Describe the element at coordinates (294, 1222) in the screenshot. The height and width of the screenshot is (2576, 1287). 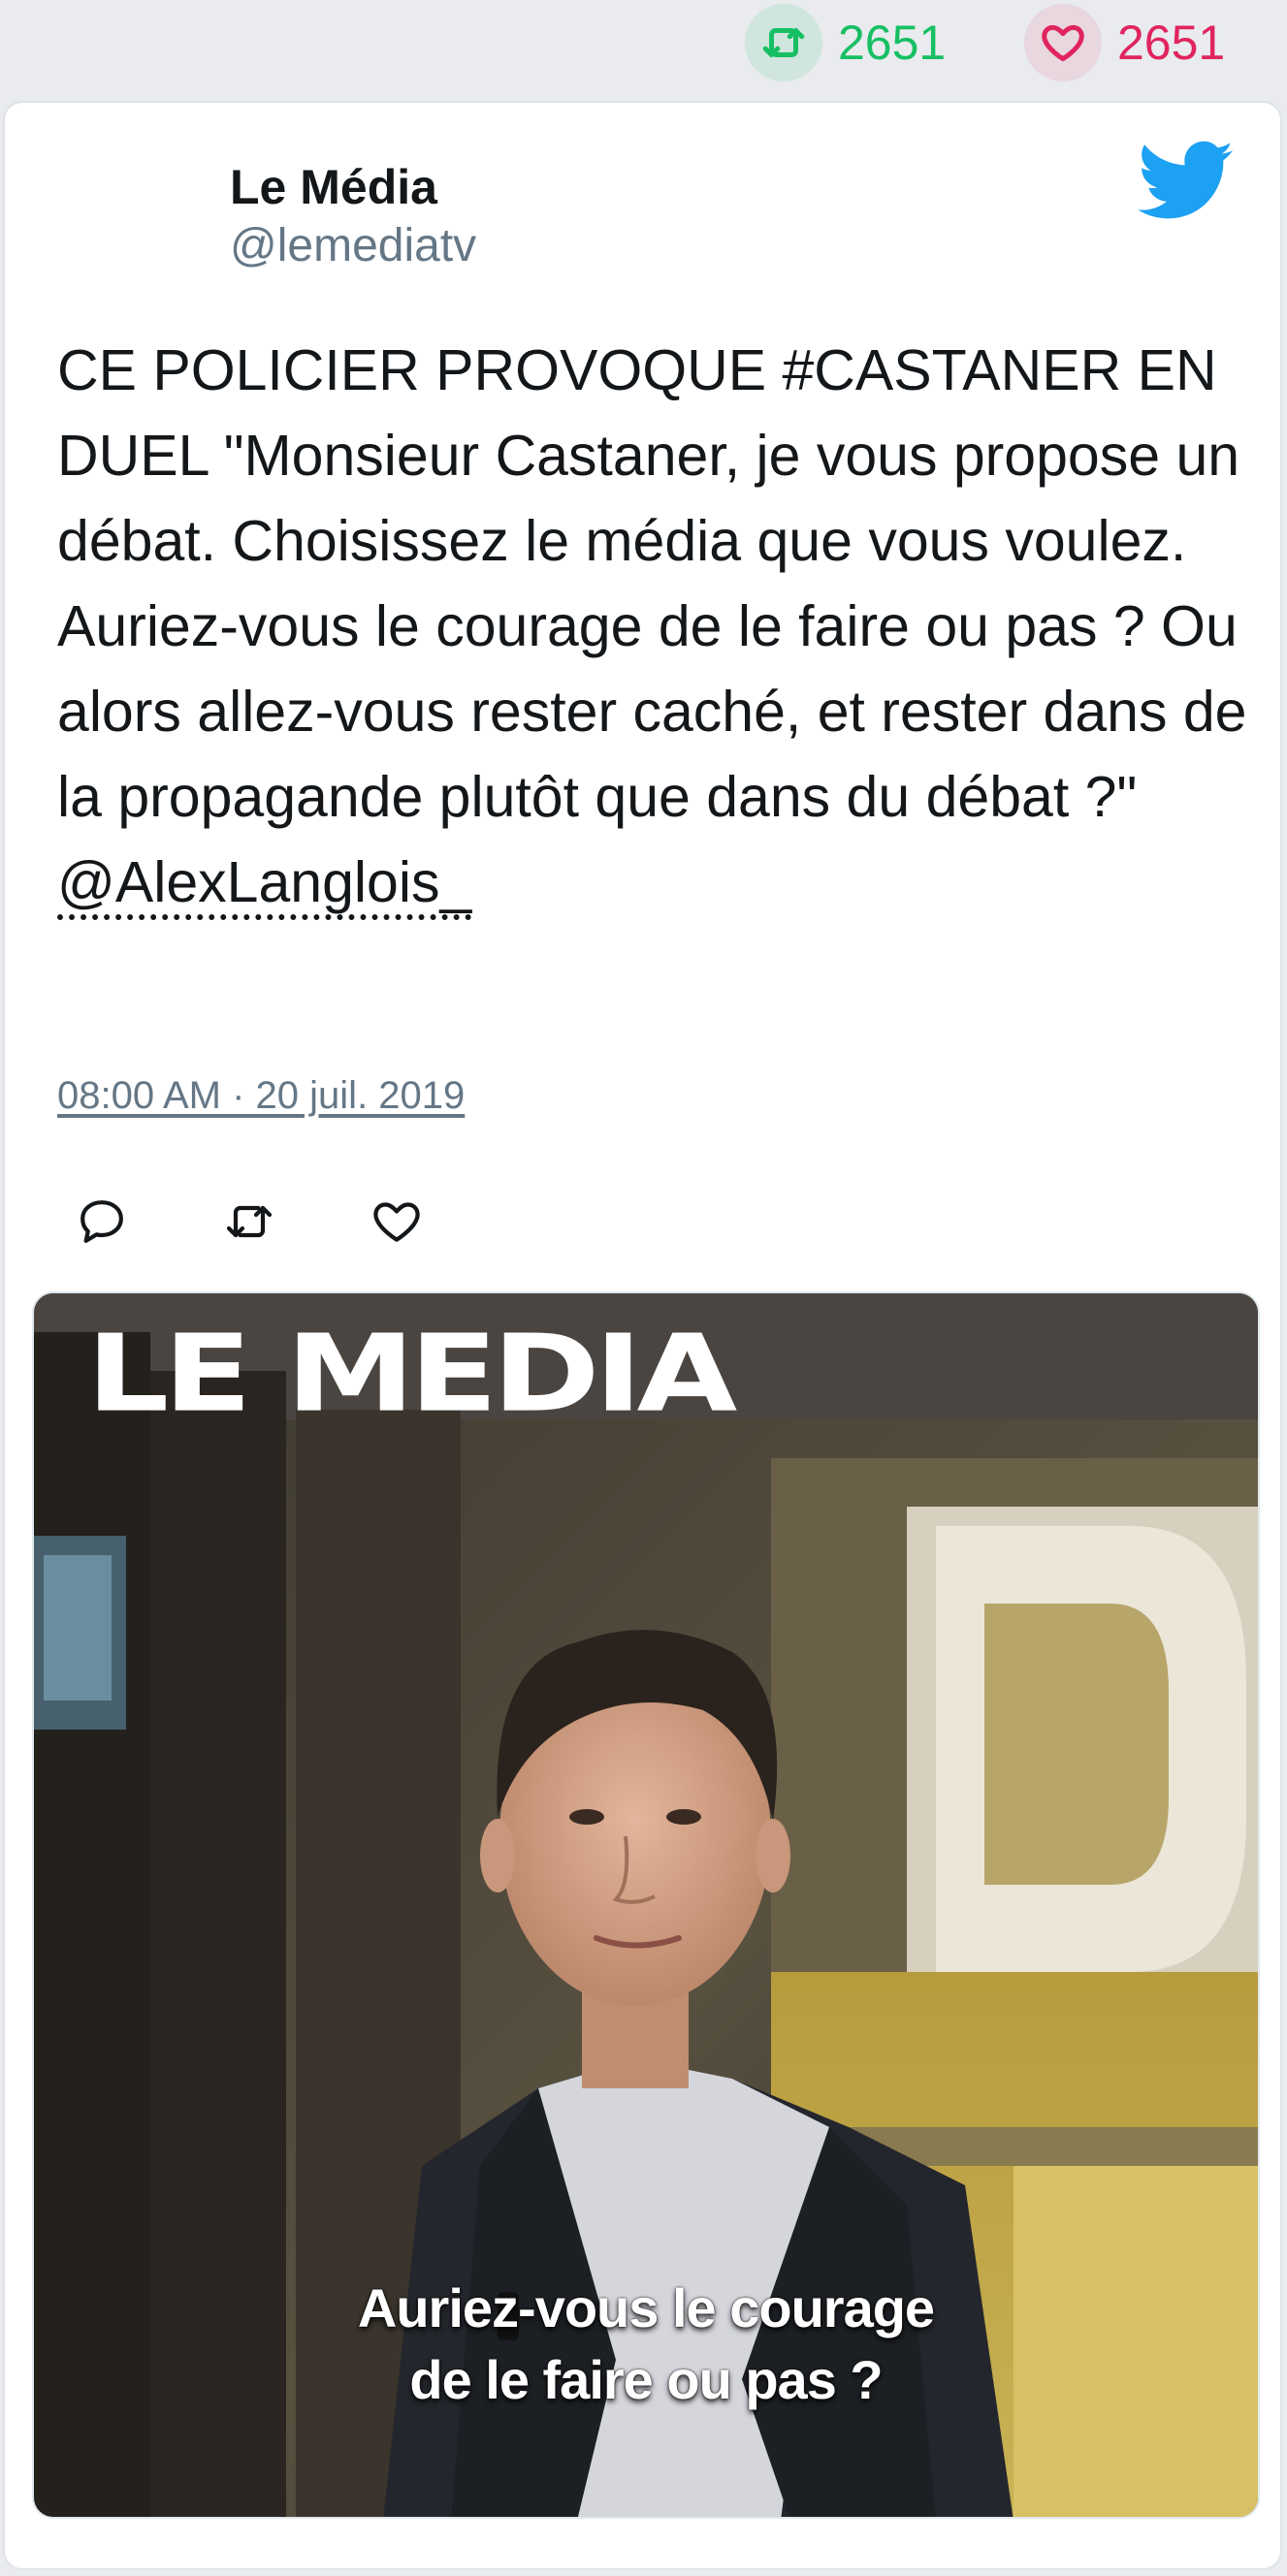
I see `tweet-actions` at that location.